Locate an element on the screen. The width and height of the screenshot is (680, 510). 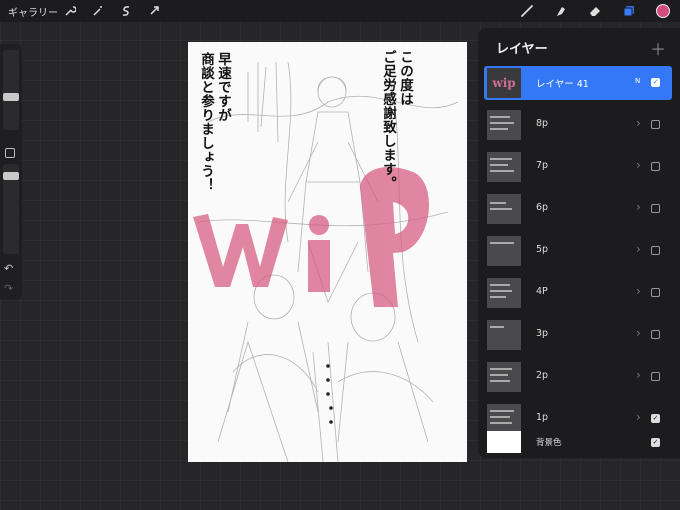
transform-icon is located at coordinates (154, 11).